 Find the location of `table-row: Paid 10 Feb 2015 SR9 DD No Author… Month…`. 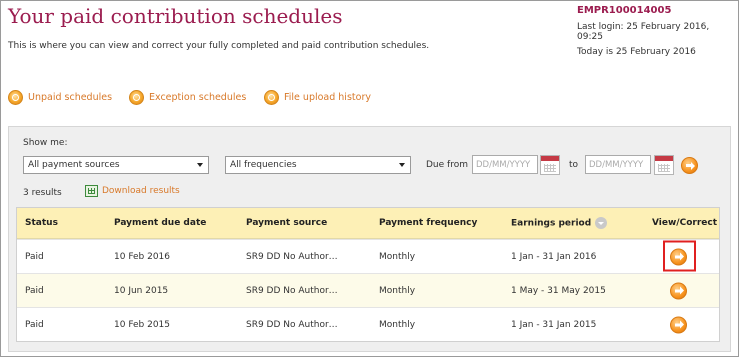

table-row: Paid 10 Feb 2015 SR9 DD No Author… Month… is located at coordinates (368, 324).